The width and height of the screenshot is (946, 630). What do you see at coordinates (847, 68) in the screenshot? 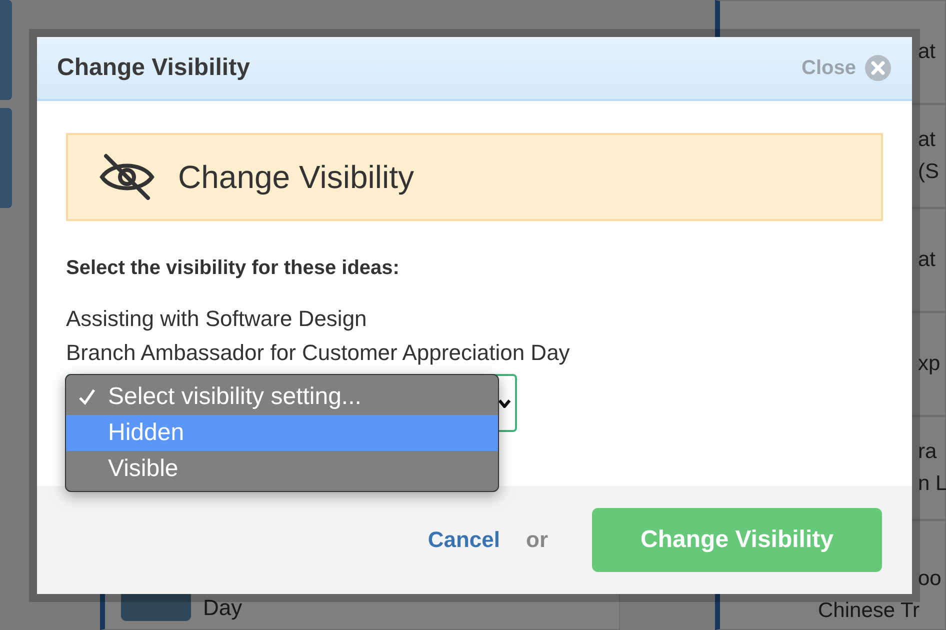
I see `close-button: Close` at bounding box center [847, 68].